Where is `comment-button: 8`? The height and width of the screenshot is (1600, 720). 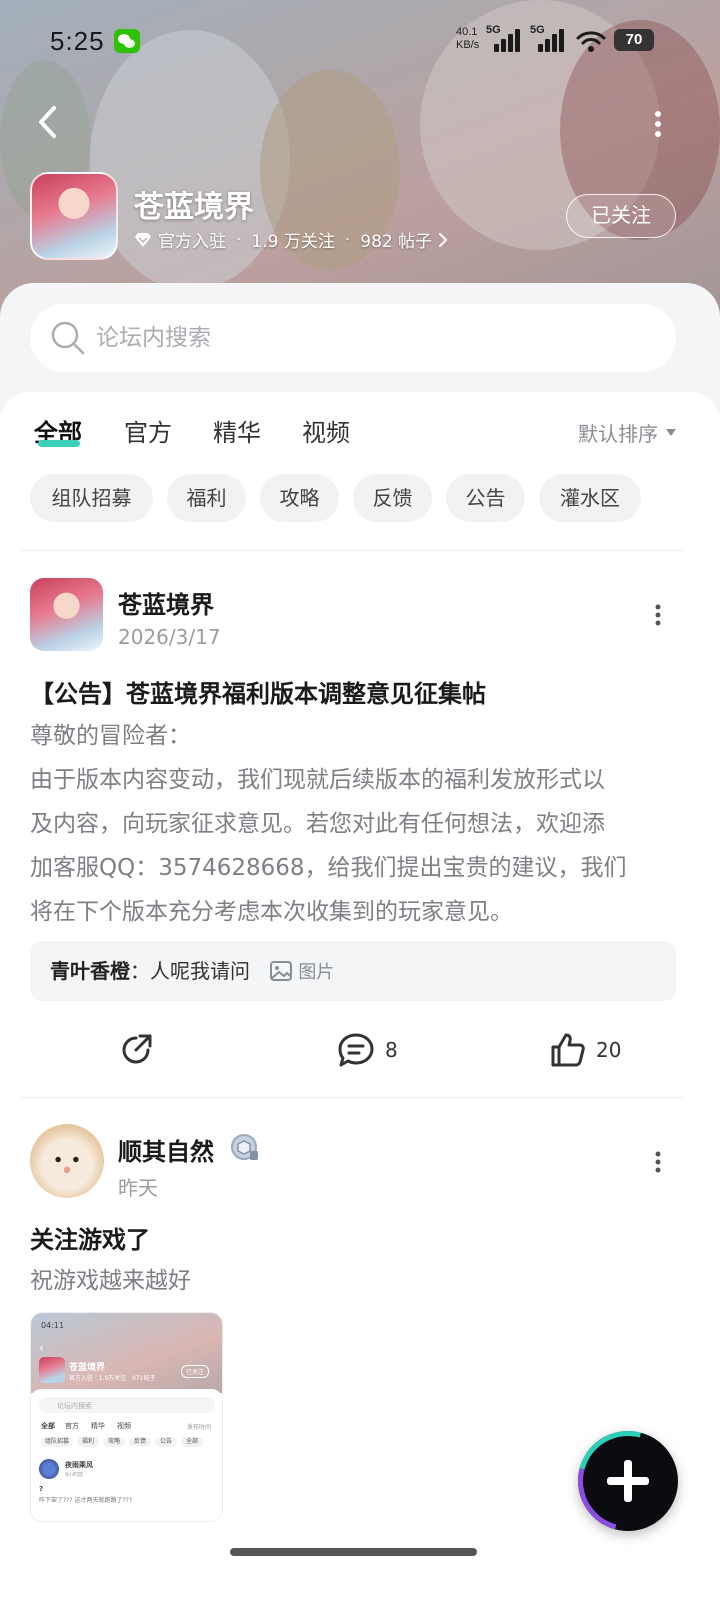 comment-button: 8 is located at coordinates (367, 1050).